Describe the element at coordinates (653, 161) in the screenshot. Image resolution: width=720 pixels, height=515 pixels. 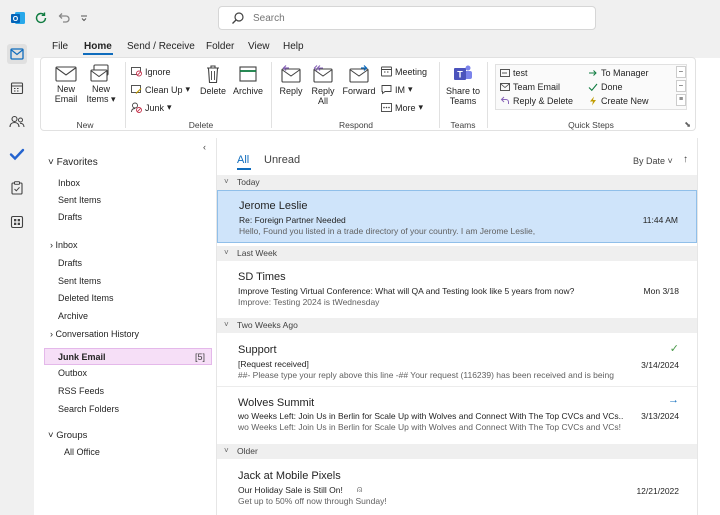
I see `sort-by-date-button: By Date ˅` at that location.